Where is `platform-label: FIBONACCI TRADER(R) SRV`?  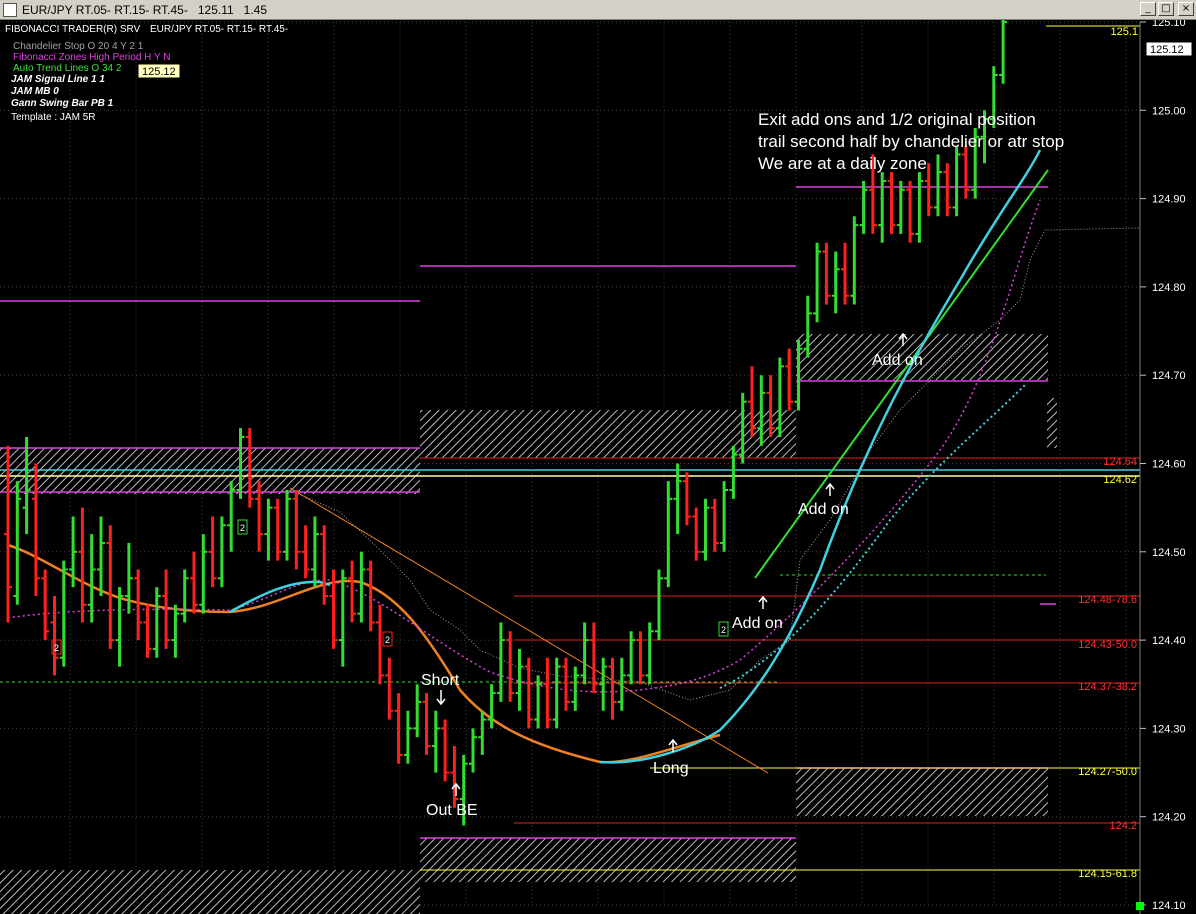
platform-label: FIBONACCI TRADER(R) SRV is located at coordinates (73, 29).